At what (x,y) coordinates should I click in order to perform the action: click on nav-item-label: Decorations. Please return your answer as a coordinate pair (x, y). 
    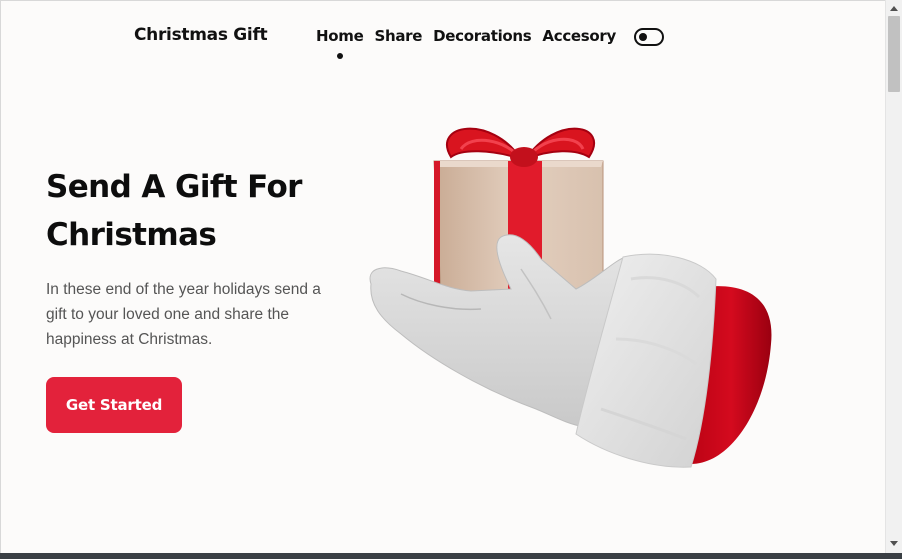
    Looking at the image, I should click on (482, 36).